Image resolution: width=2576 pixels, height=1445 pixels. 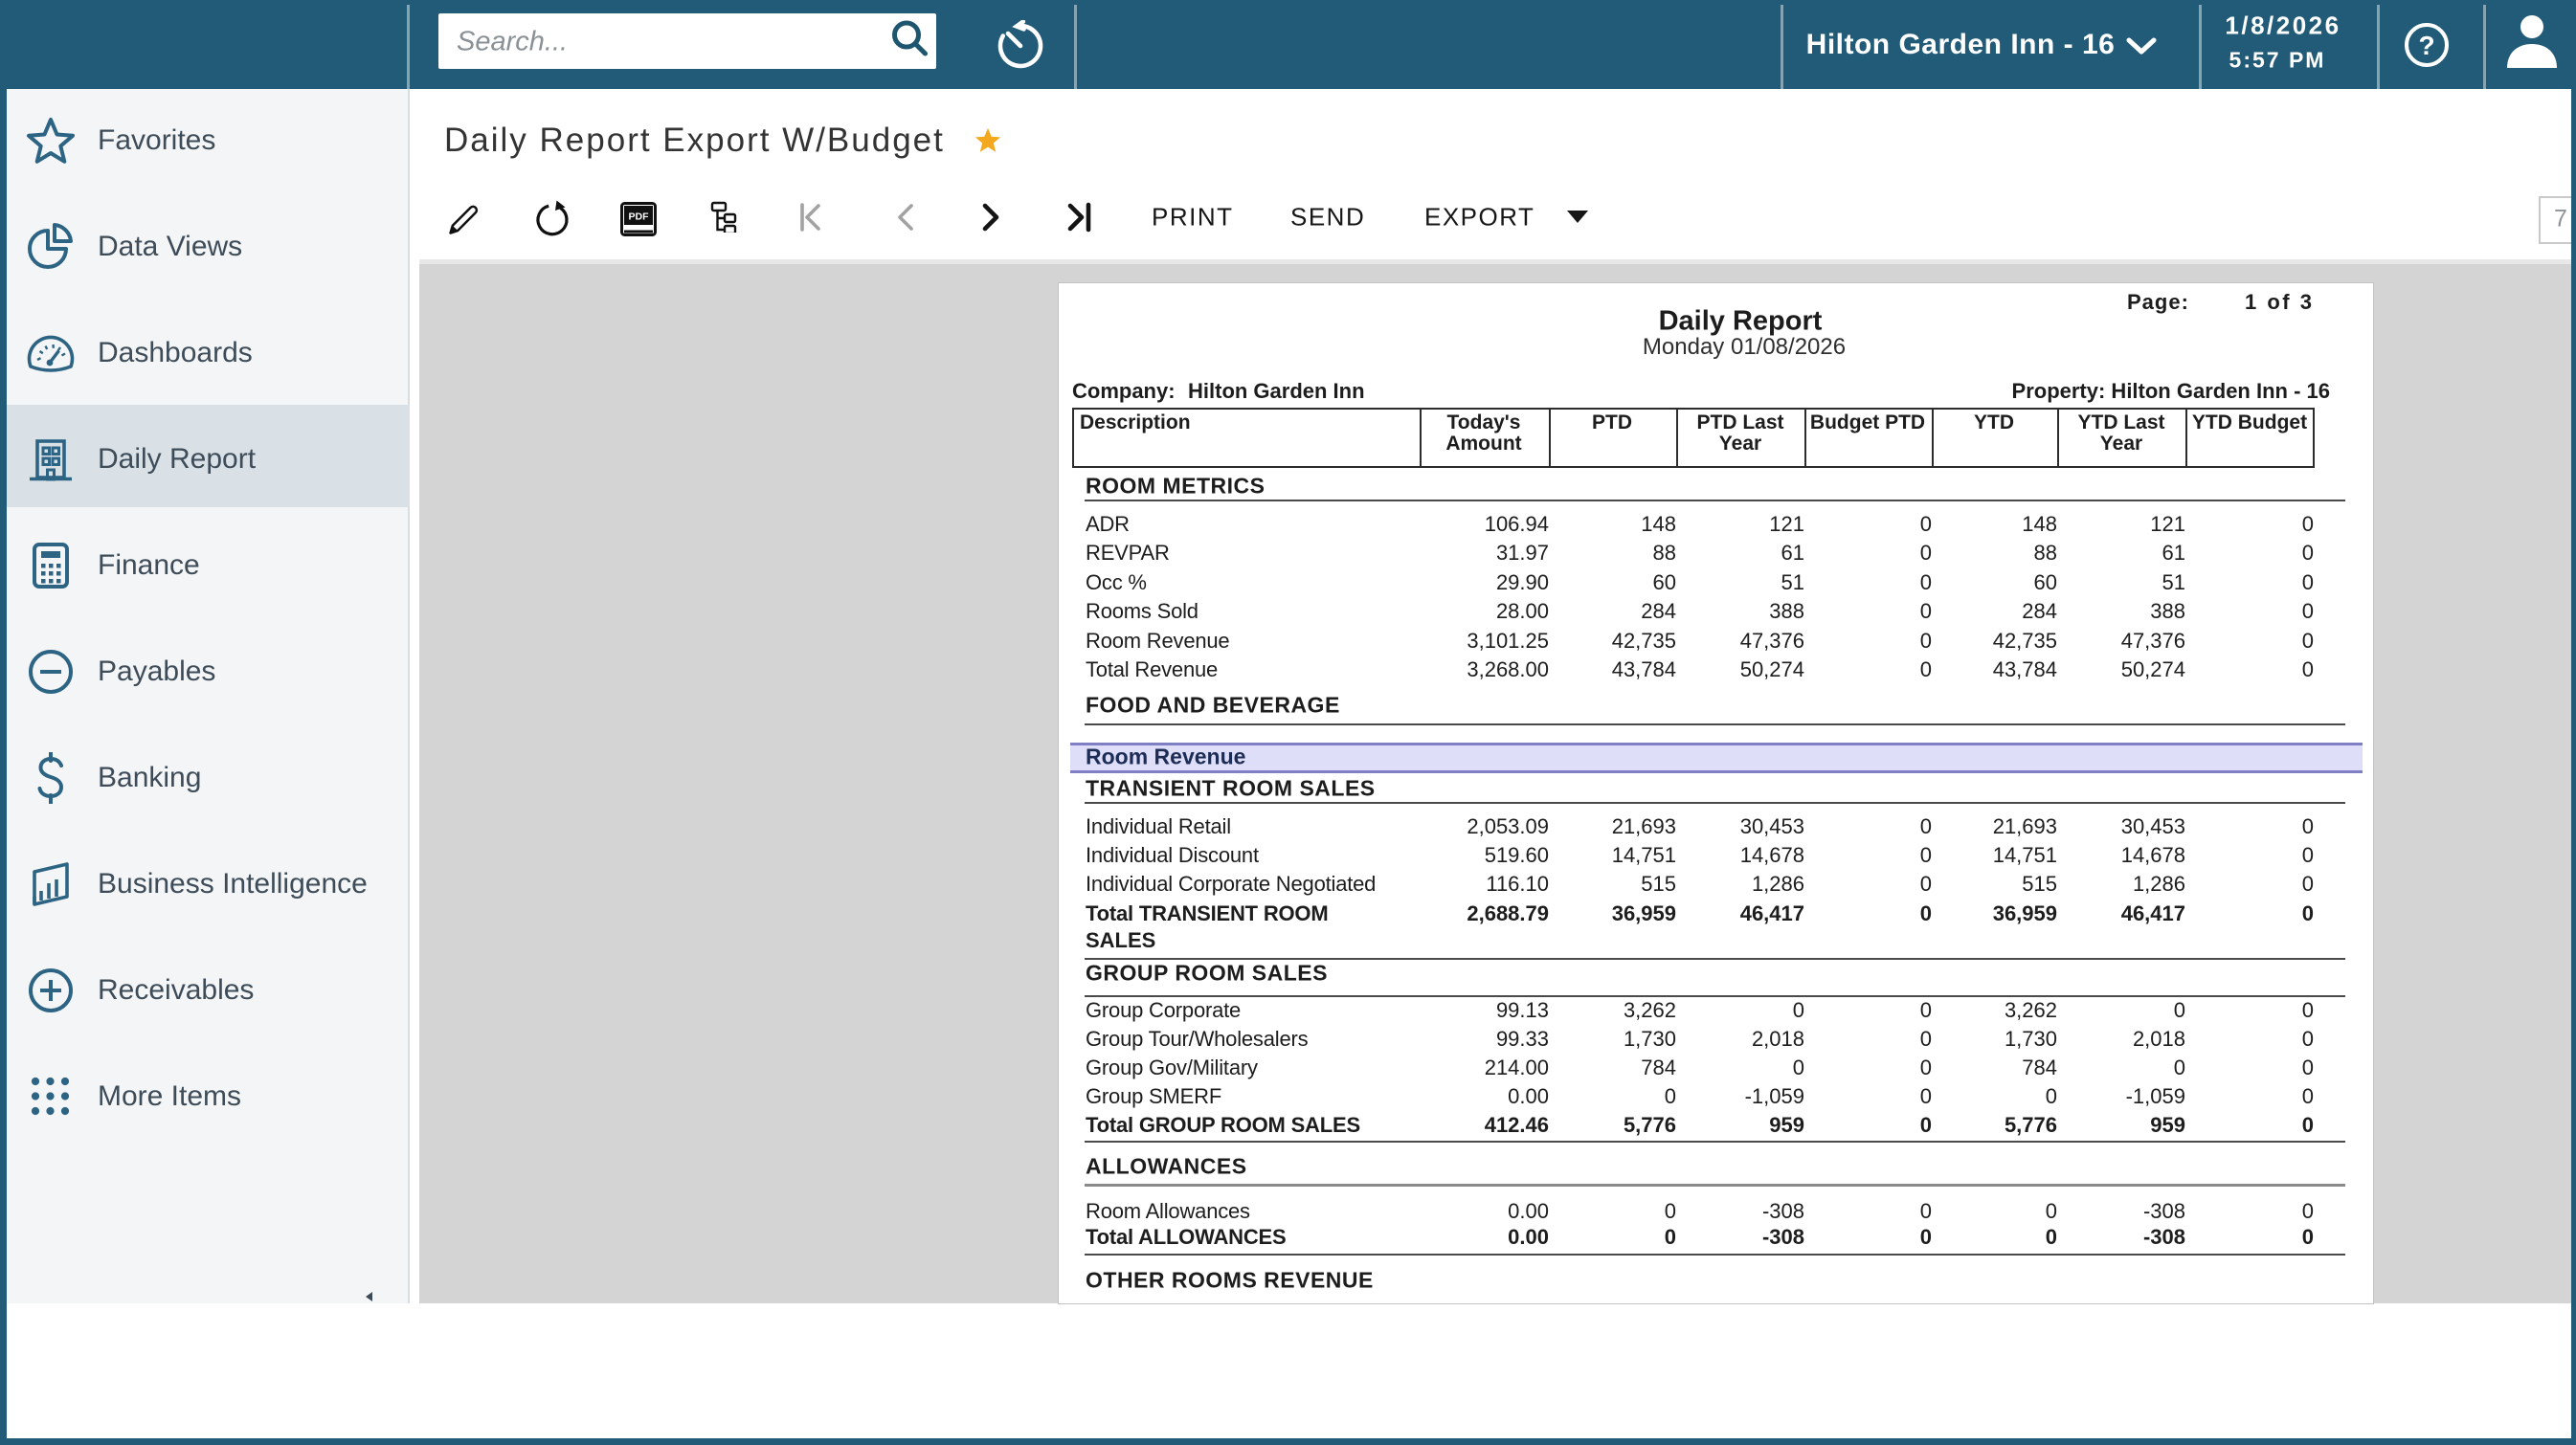 I want to click on svg-text: PDF, so click(x=640, y=217).